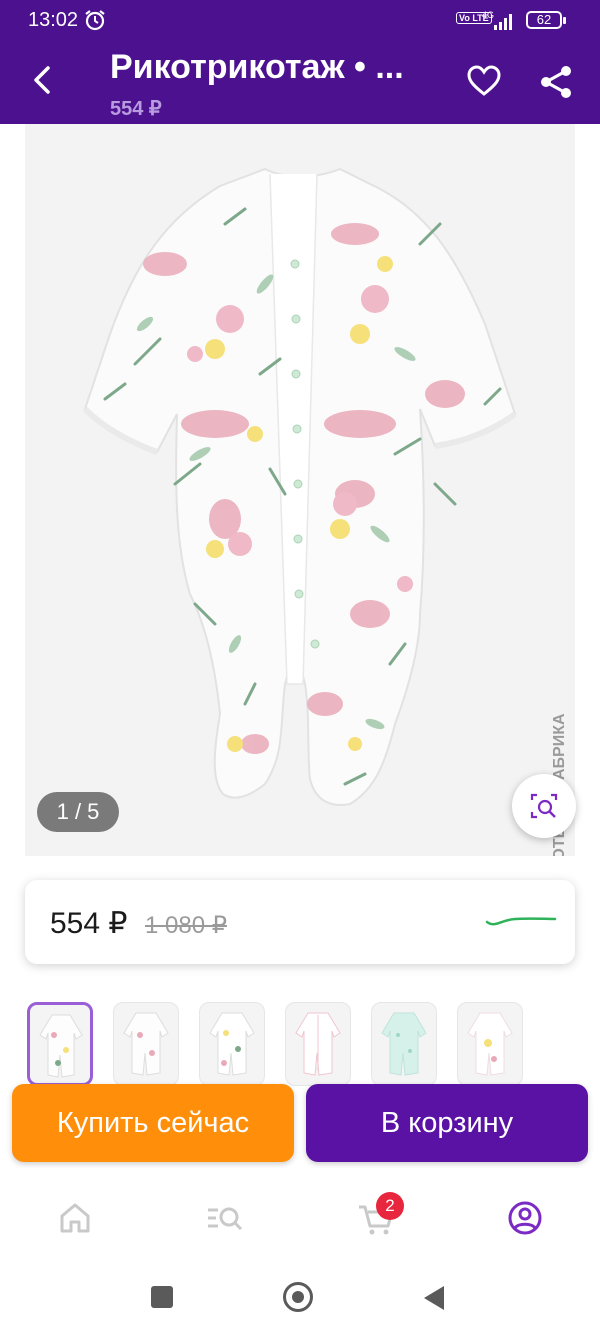  I want to click on signal-icon: 4G, so click(497, 20).